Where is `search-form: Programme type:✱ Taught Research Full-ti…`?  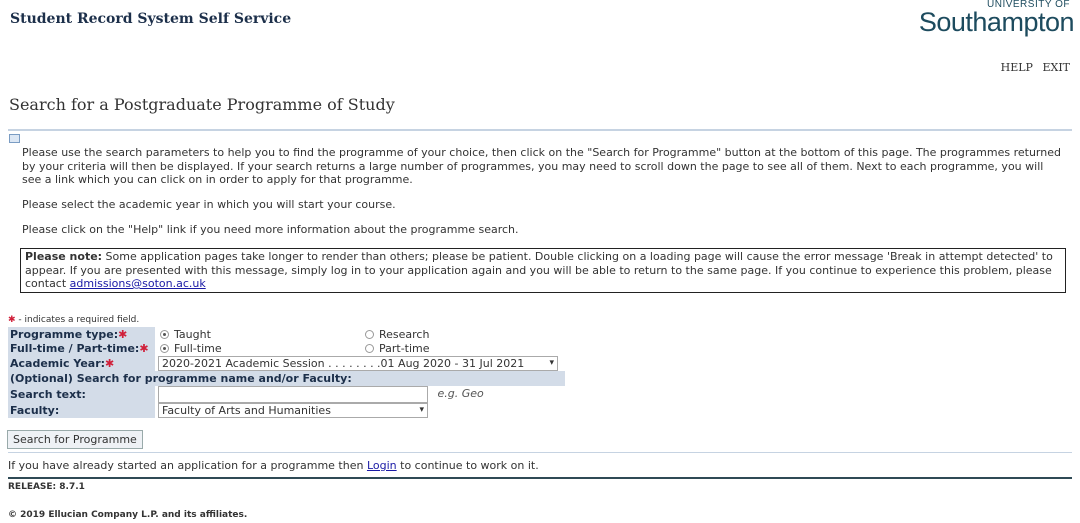 search-form: Programme type:✱ Taught Research Full-ti… is located at coordinates (286, 372).